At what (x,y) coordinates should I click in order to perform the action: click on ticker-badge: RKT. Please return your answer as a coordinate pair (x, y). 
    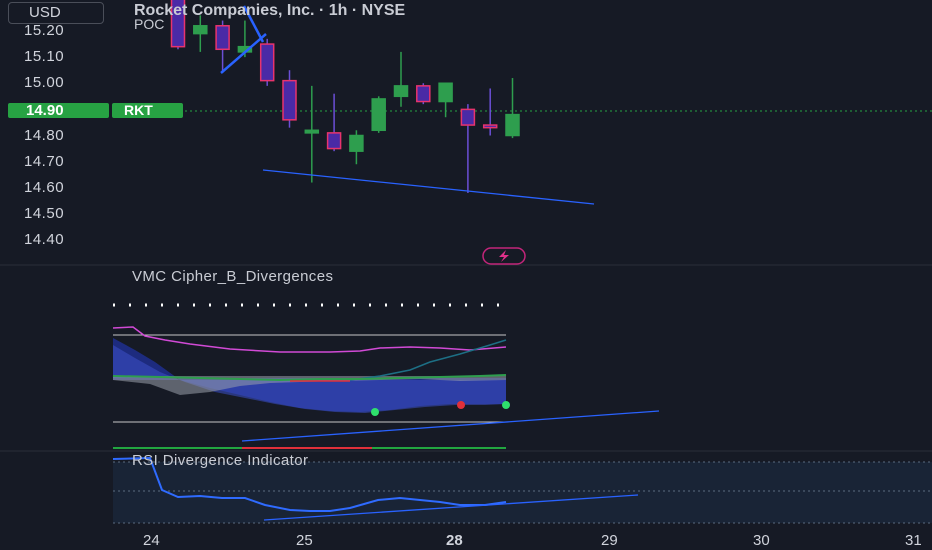
    Looking at the image, I should click on (147, 110).